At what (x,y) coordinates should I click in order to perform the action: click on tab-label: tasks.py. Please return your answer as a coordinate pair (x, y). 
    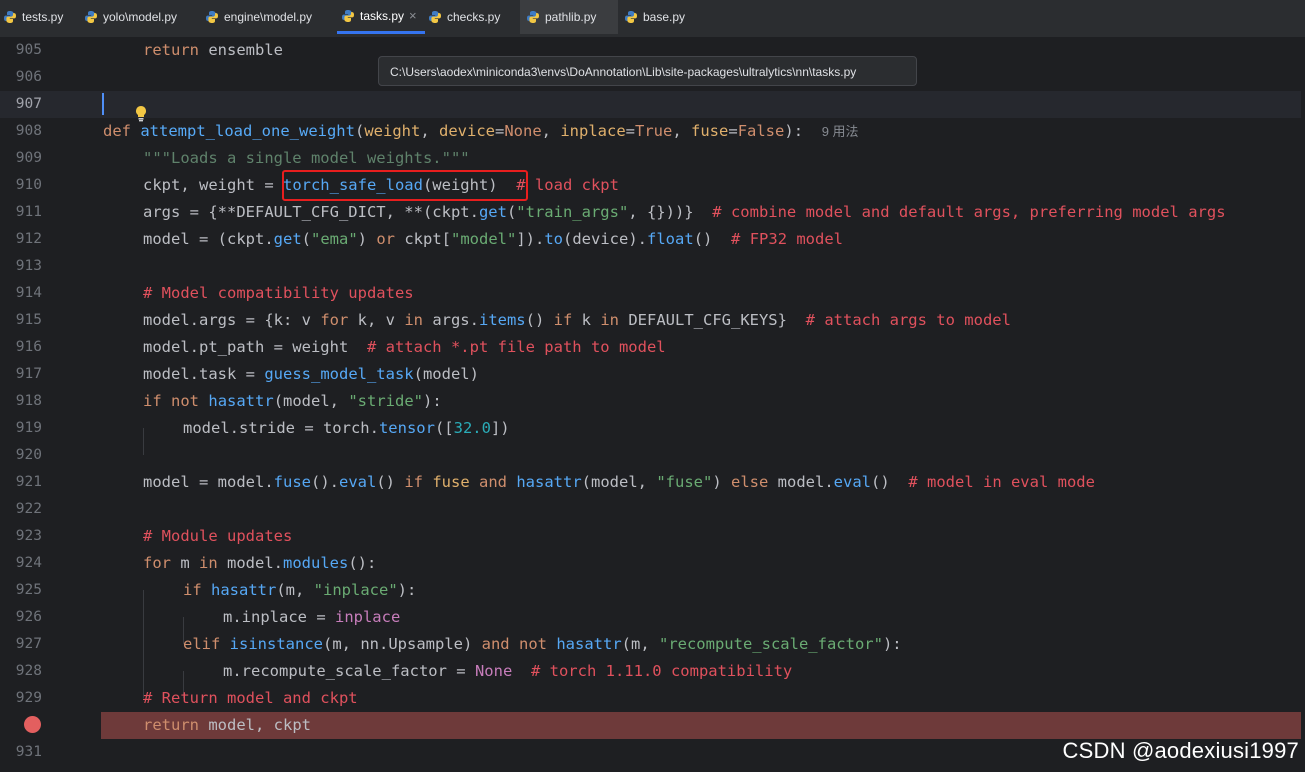
    Looking at the image, I should click on (382, 15).